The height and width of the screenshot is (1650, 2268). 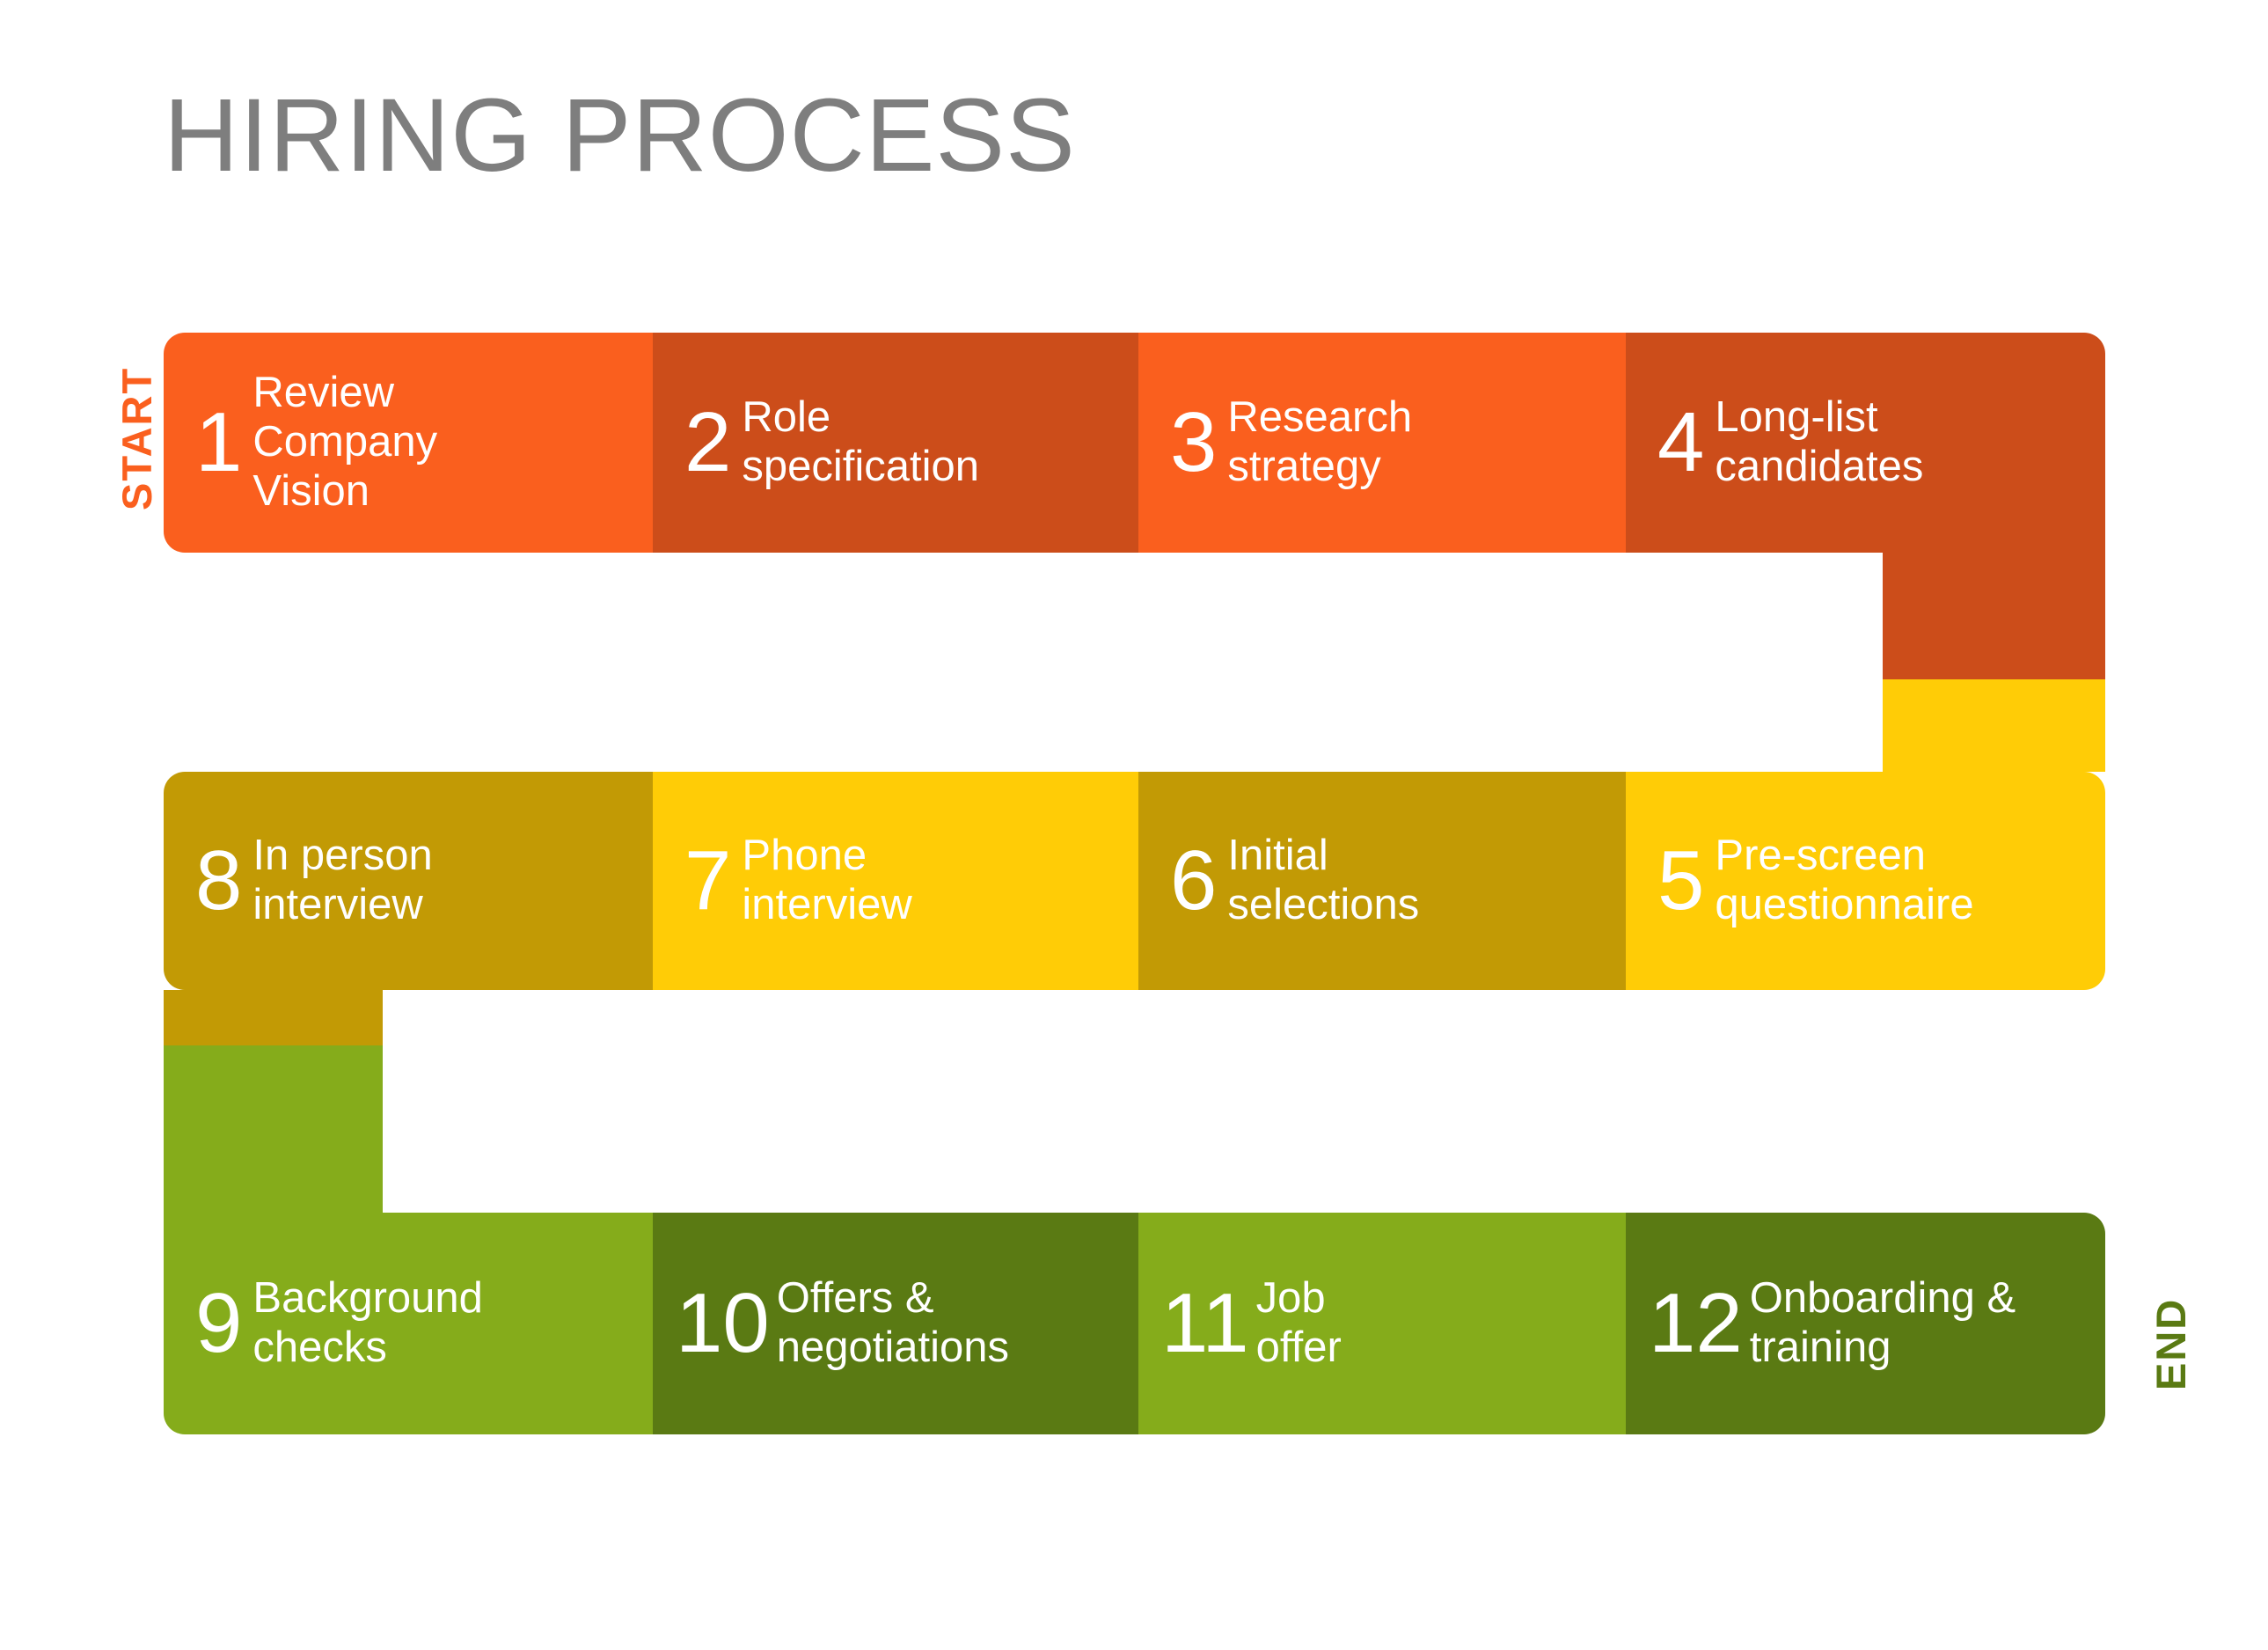 I want to click on step-box-11: 11 Job offer, so click(x=1382, y=1323).